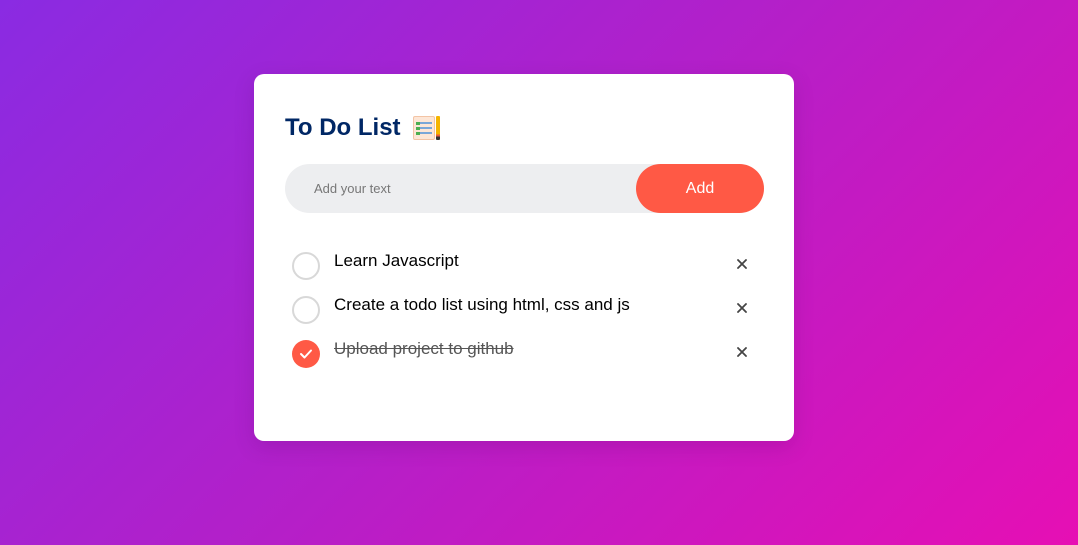  Describe the element at coordinates (396, 260) in the screenshot. I see `task-text: Learn Javascript` at that location.